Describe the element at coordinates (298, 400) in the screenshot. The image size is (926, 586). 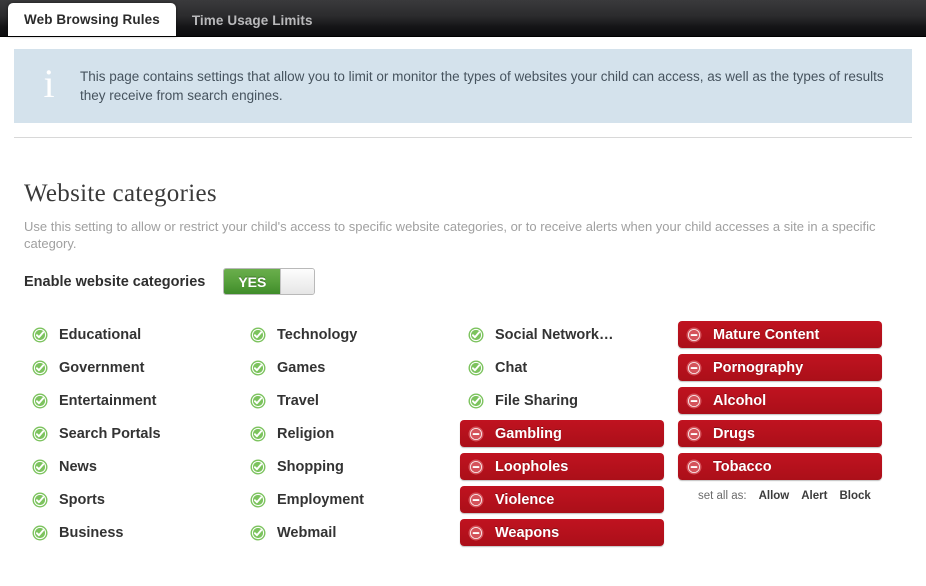
I see `category-label: Travel` at that location.